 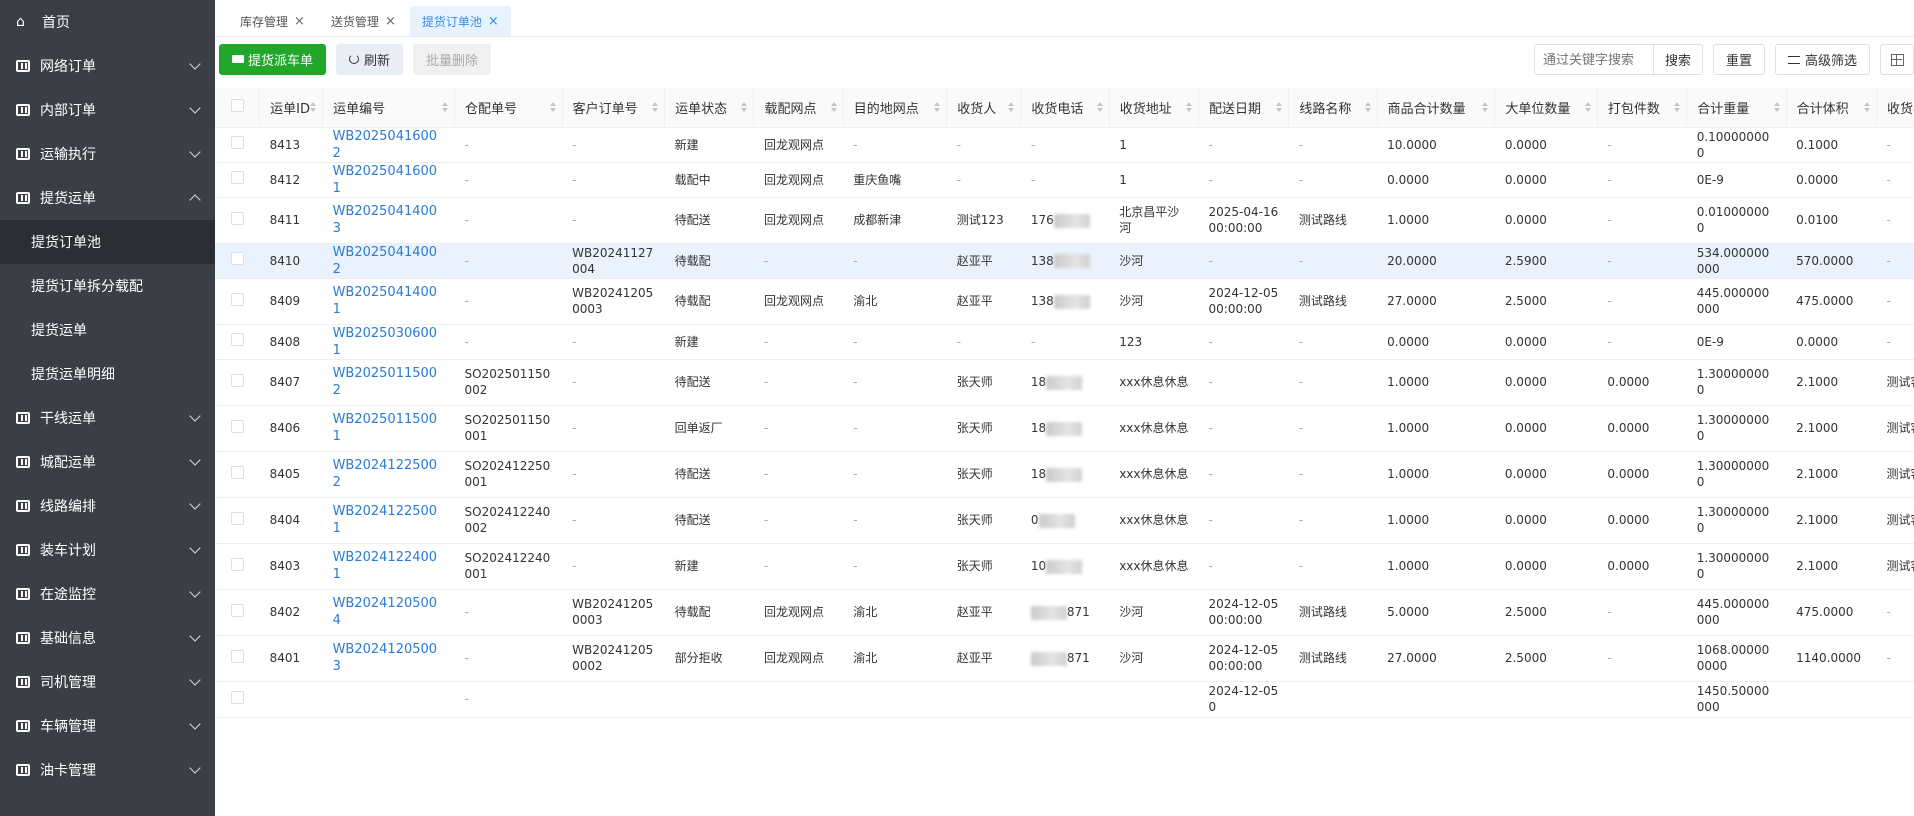 What do you see at coordinates (1244, 108) in the screenshot?
I see `column-header: 配送日期` at bounding box center [1244, 108].